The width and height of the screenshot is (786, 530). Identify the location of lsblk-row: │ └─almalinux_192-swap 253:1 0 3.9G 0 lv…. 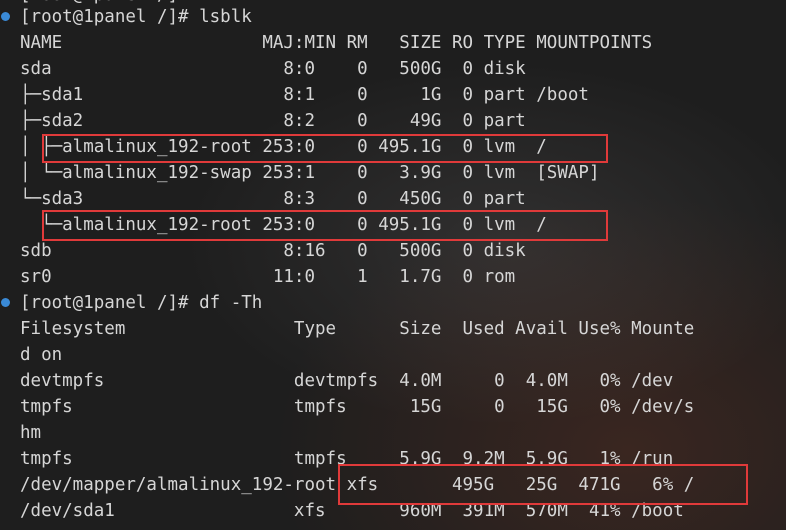
(310, 173).